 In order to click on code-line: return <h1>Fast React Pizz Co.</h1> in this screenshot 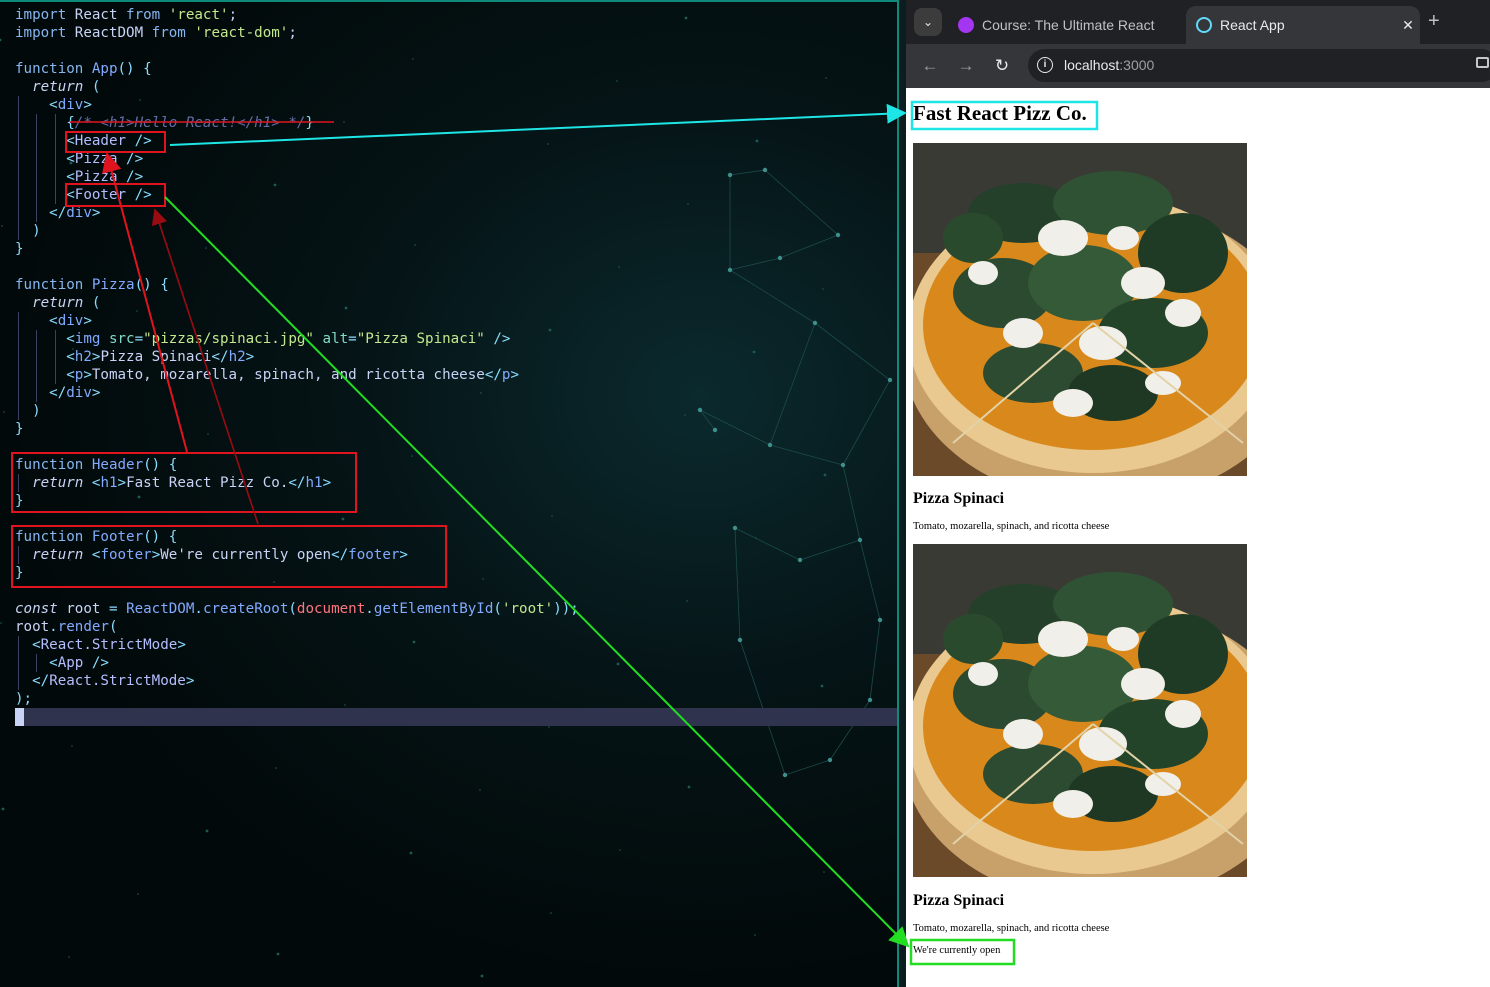, I will do `click(297, 483)`.